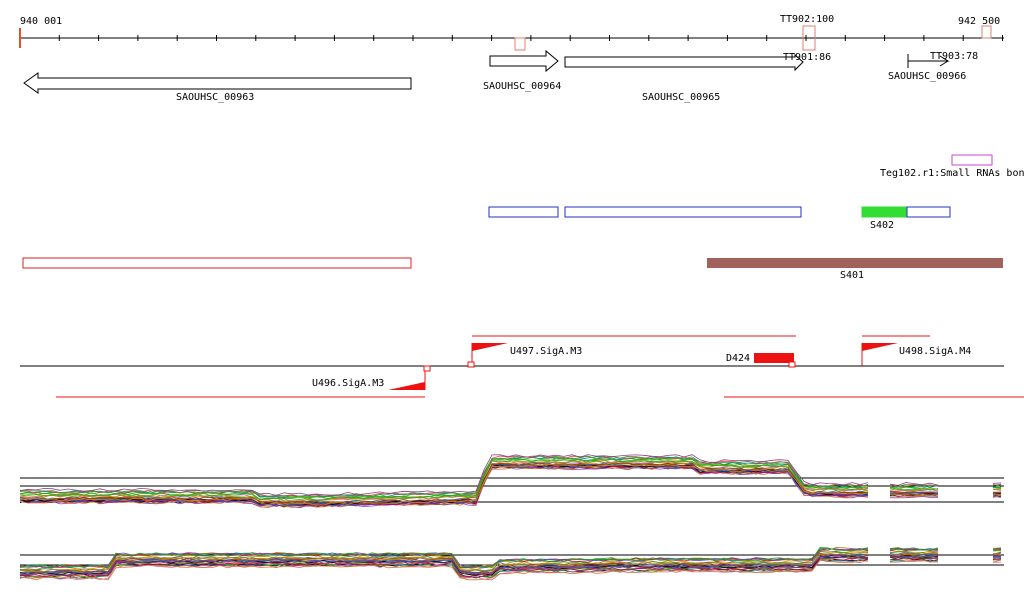 The image size is (1024, 611). I want to click on gene-label: SAOUHSC_00964, so click(522, 86).